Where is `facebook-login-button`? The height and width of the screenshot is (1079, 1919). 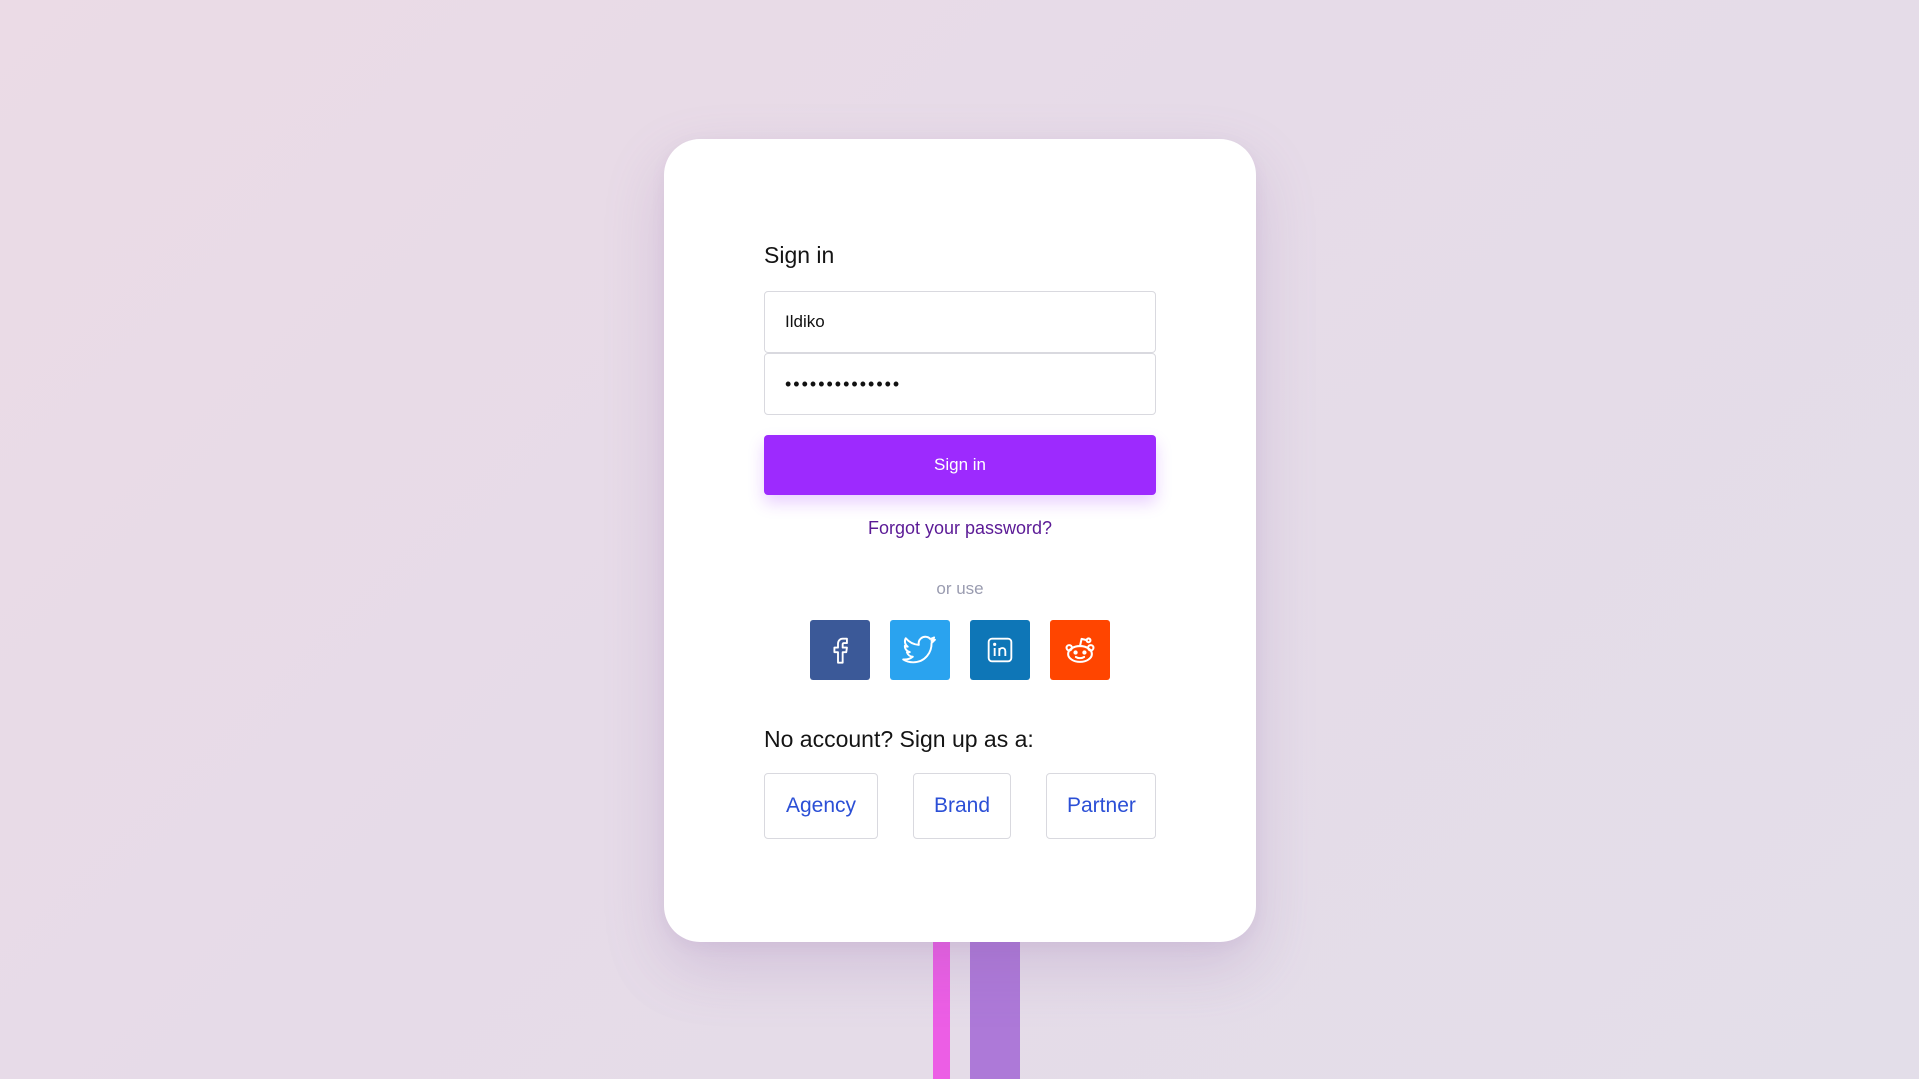
facebook-login-button is located at coordinates (840, 650).